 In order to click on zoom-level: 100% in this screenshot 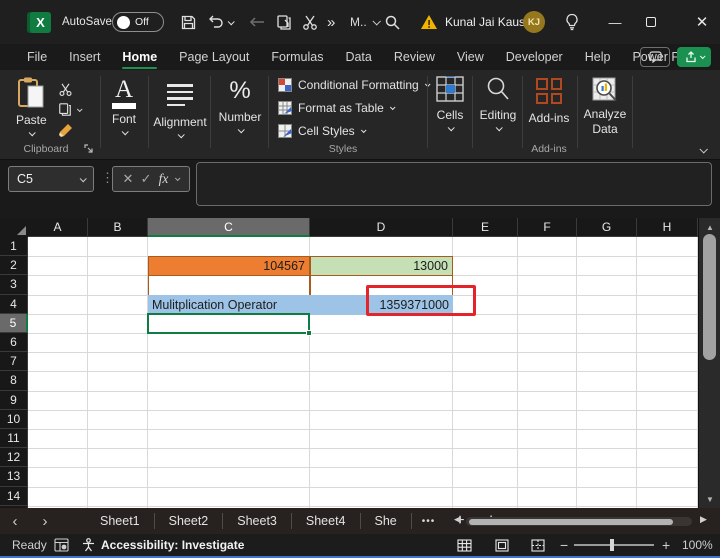, I will do `click(697, 545)`.